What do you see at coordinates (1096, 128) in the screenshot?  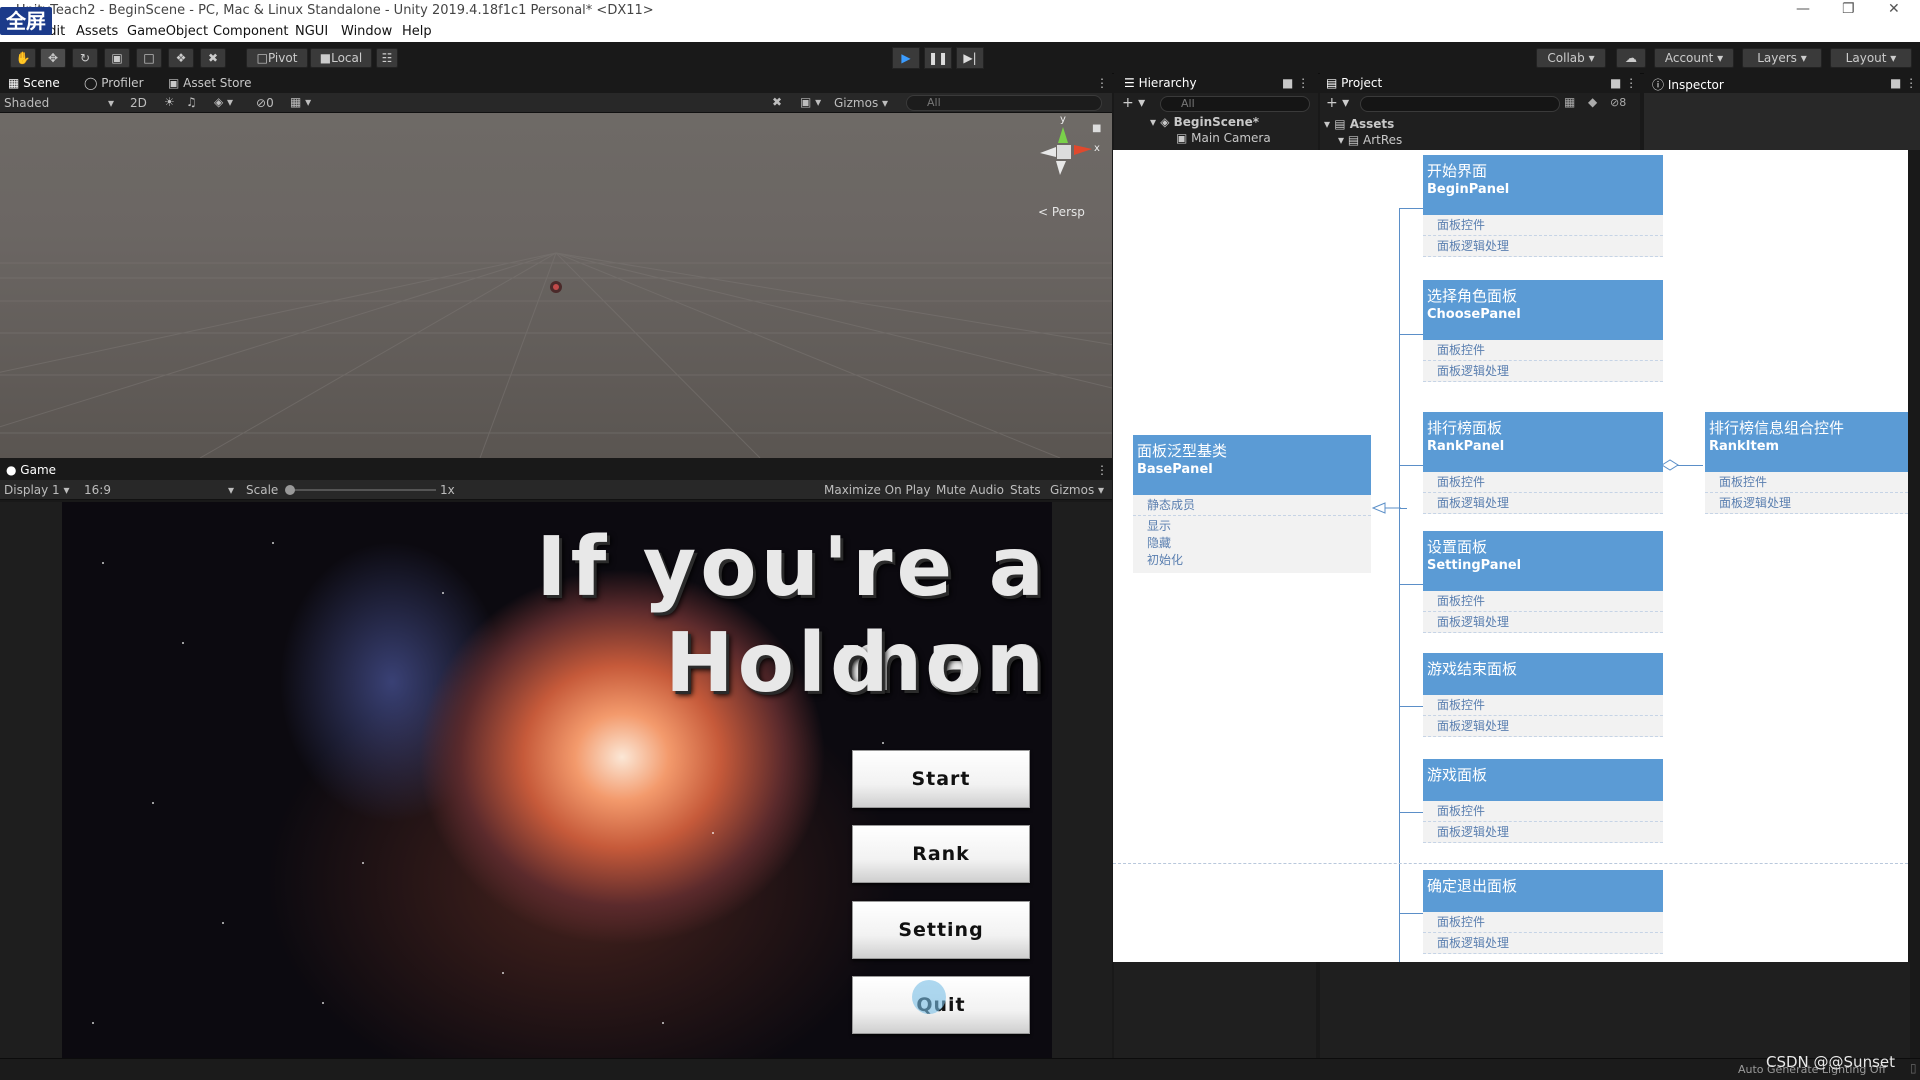 I see `lock-icon: ■` at bounding box center [1096, 128].